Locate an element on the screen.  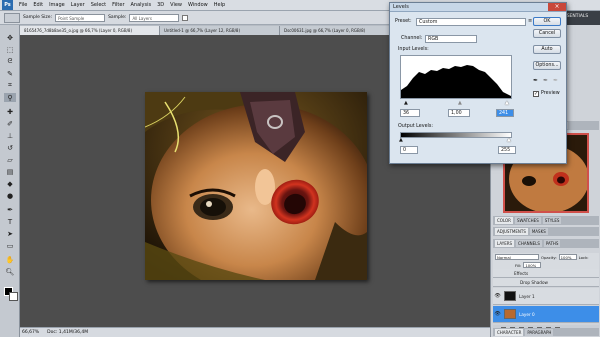
gray-eyedropper-icon: ✒ is located at coordinates (545, 81).